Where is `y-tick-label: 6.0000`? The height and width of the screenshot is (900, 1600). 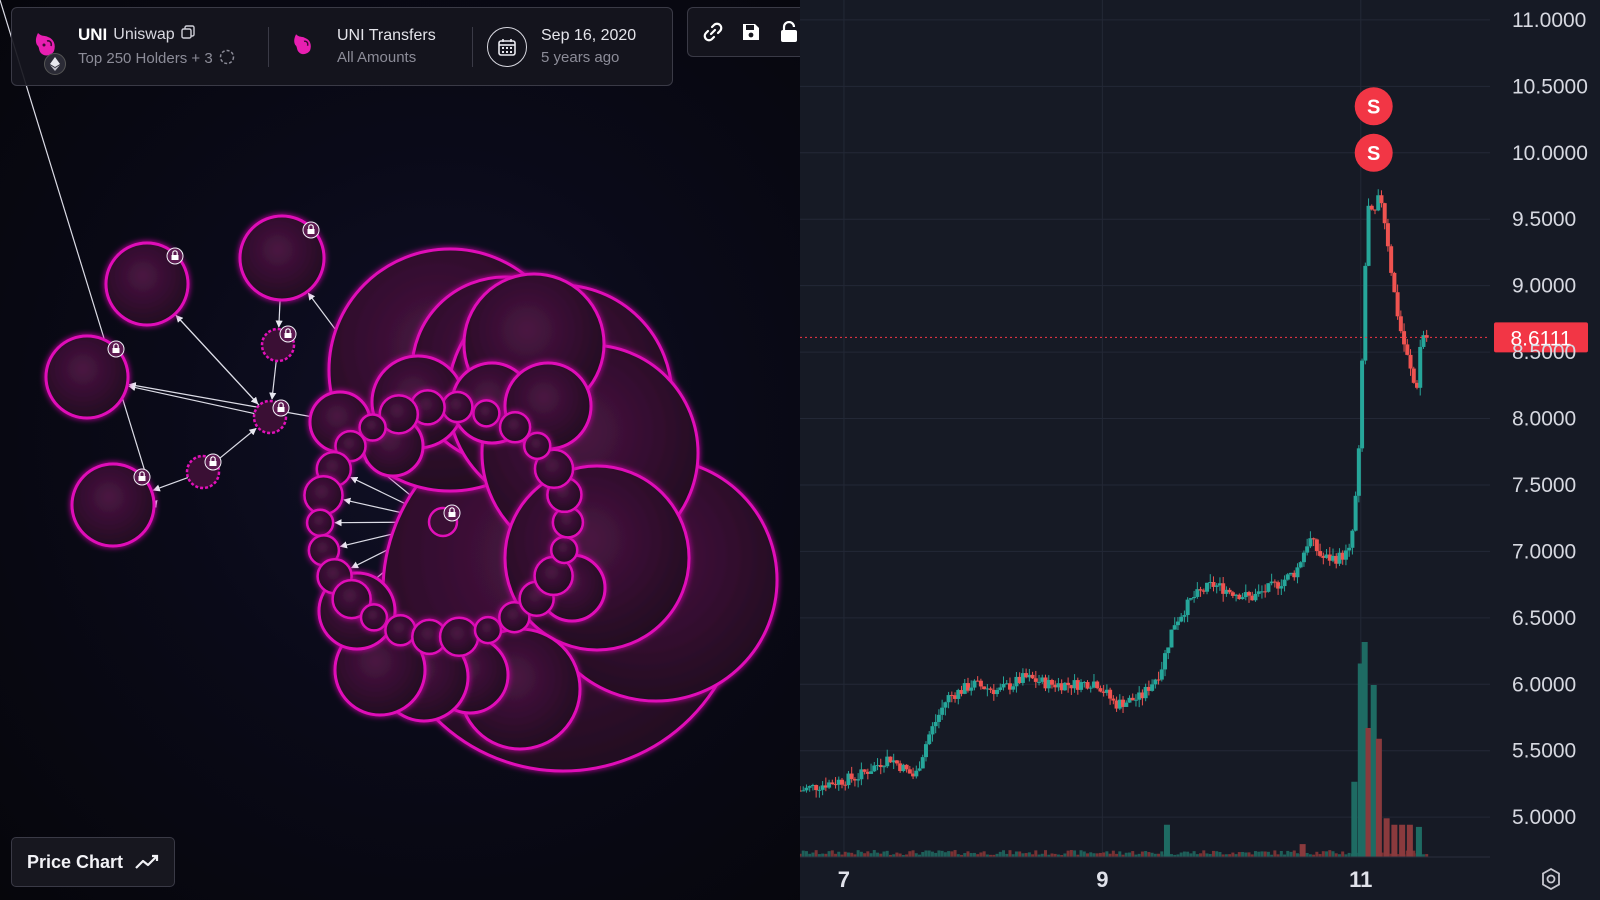
y-tick-label: 6.0000 is located at coordinates (1544, 684).